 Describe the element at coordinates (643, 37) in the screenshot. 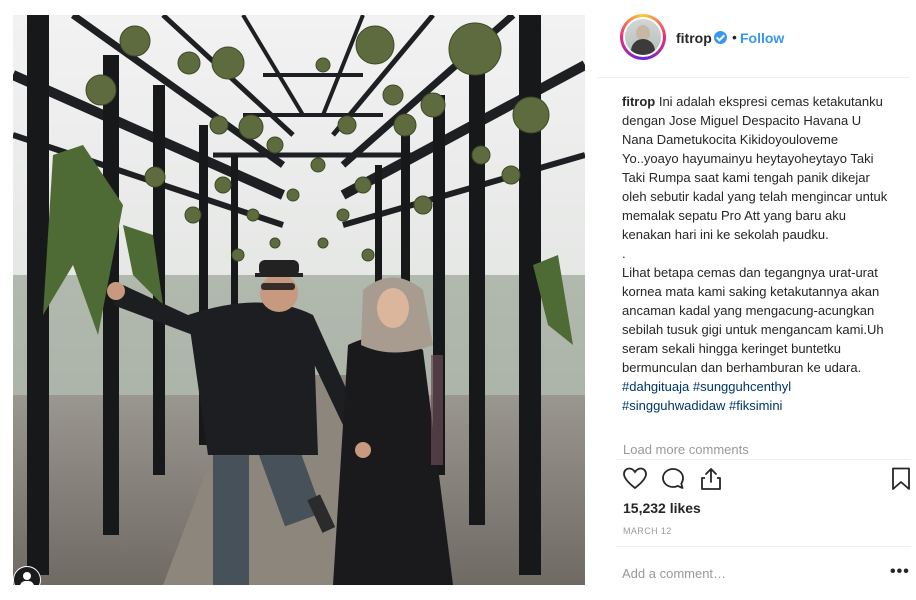

I see `avatar` at that location.